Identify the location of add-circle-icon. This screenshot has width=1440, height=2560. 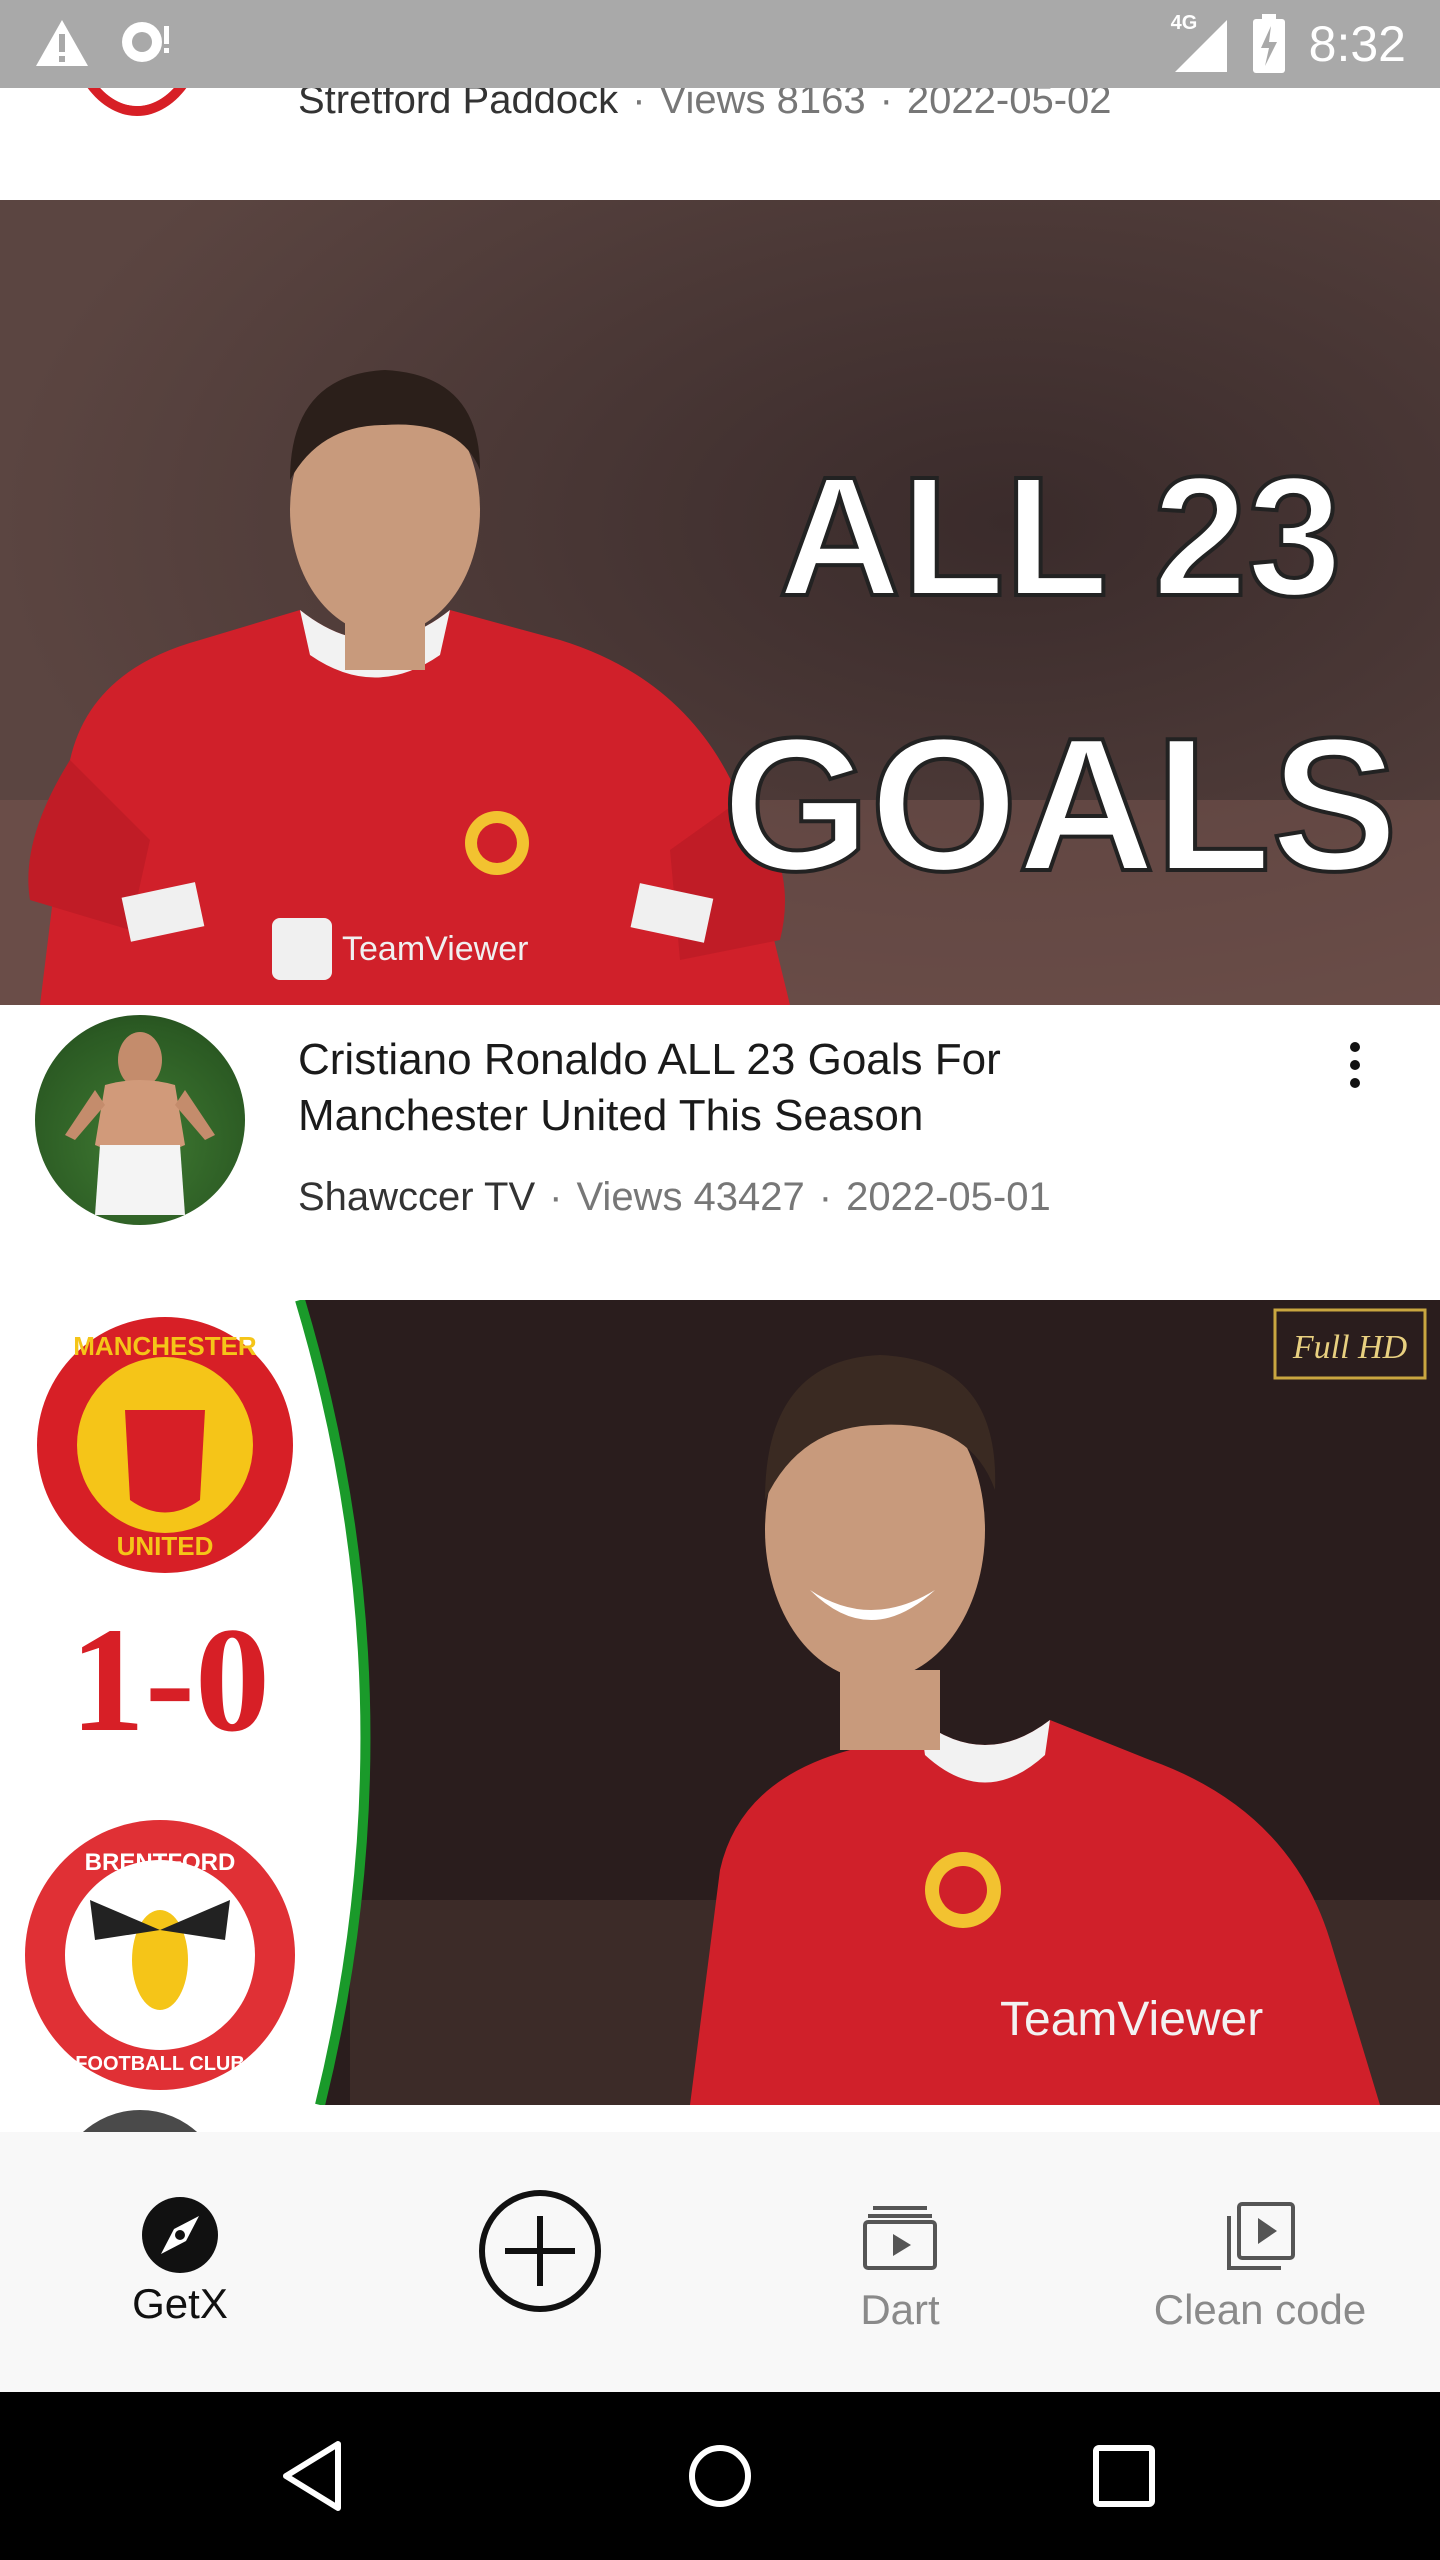
(540, 2251).